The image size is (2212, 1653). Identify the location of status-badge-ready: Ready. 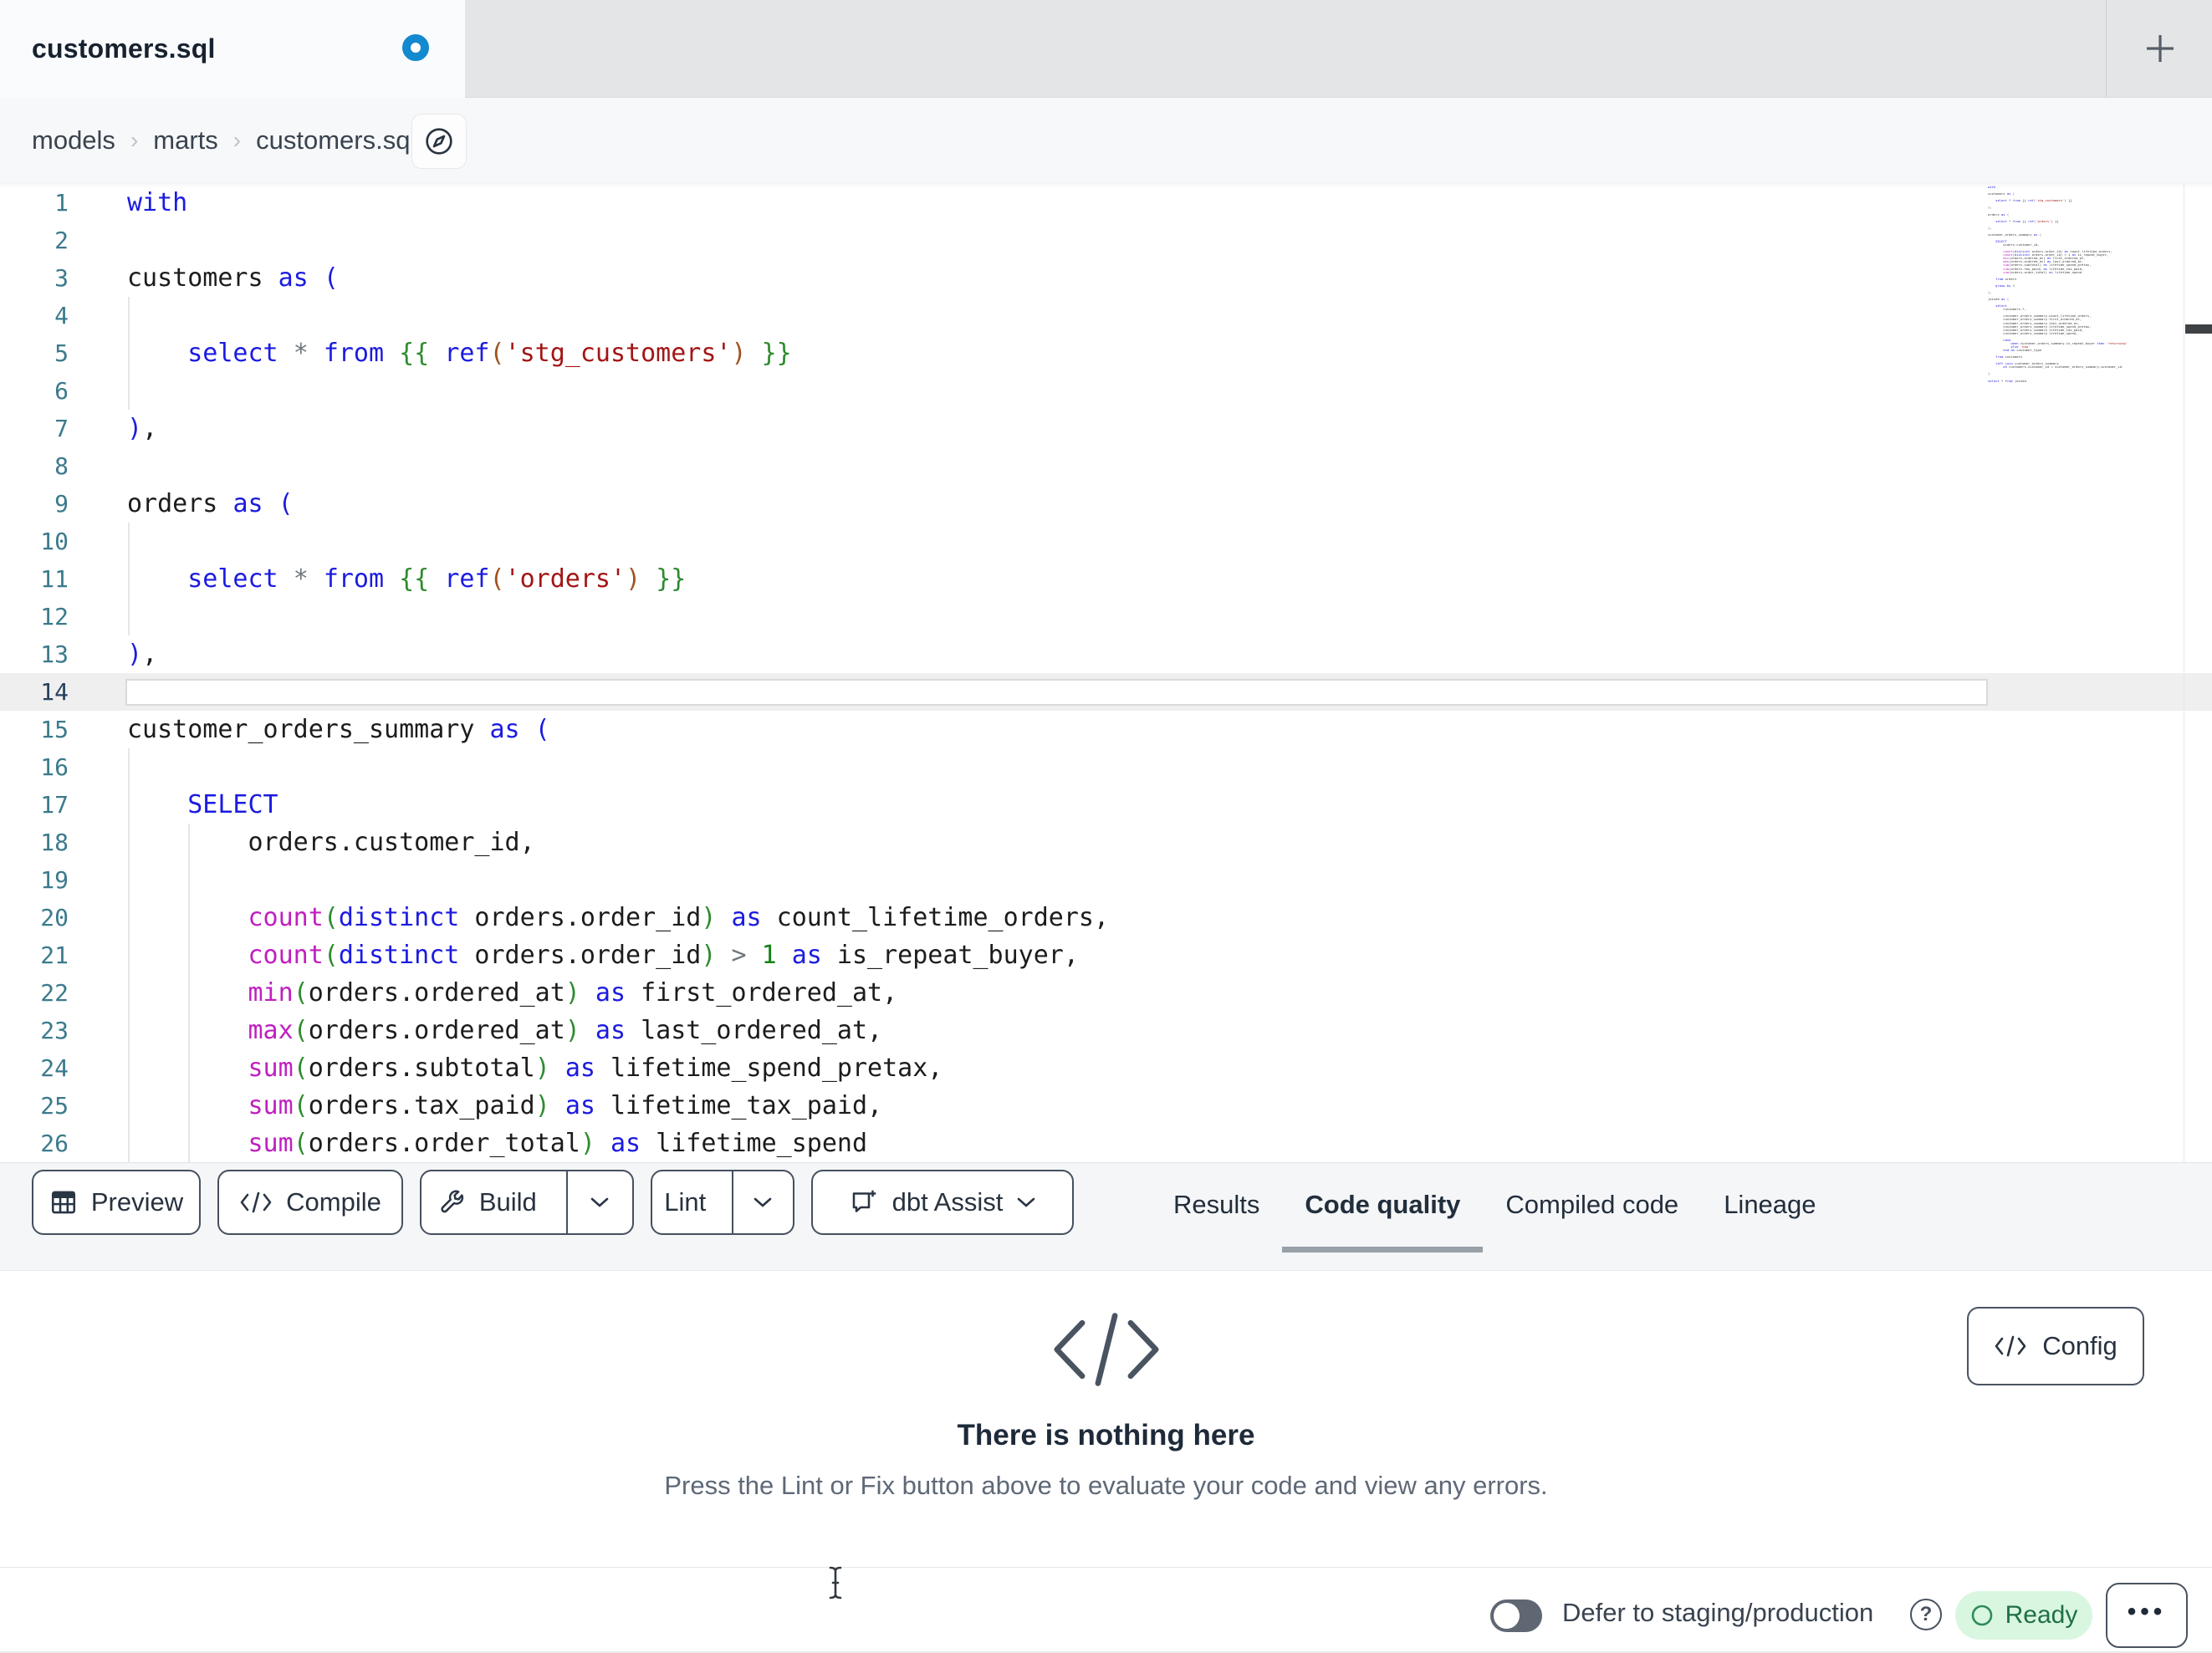
(2023, 1615).